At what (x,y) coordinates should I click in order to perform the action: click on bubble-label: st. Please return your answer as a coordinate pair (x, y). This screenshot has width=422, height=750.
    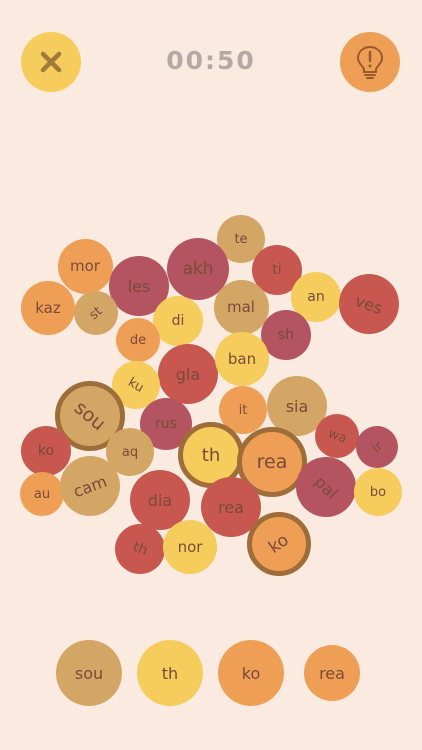
    Looking at the image, I should click on (96, 313).